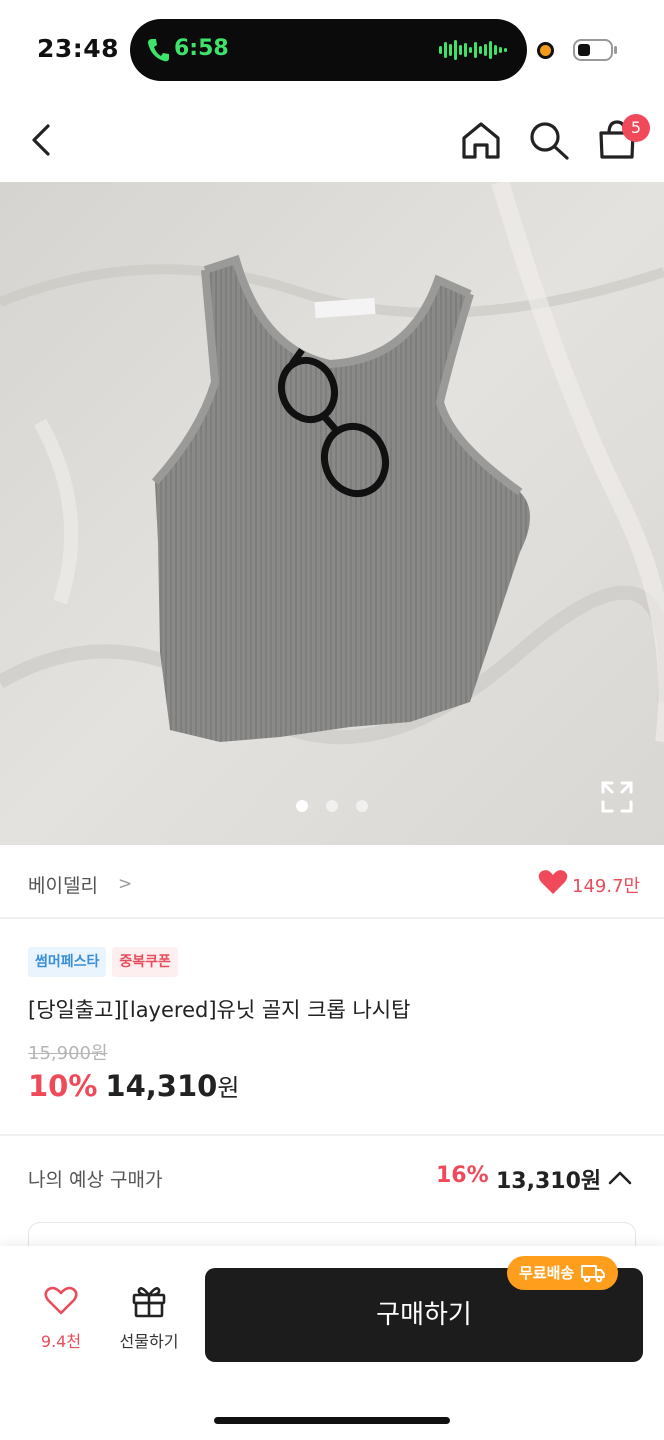 This screenshot has height=1440, width=664. What do you see at coordinates (61, 1341) in the screenshot?
I see `wishlist-count: 9.4천` at bounding box center [61, 1341].